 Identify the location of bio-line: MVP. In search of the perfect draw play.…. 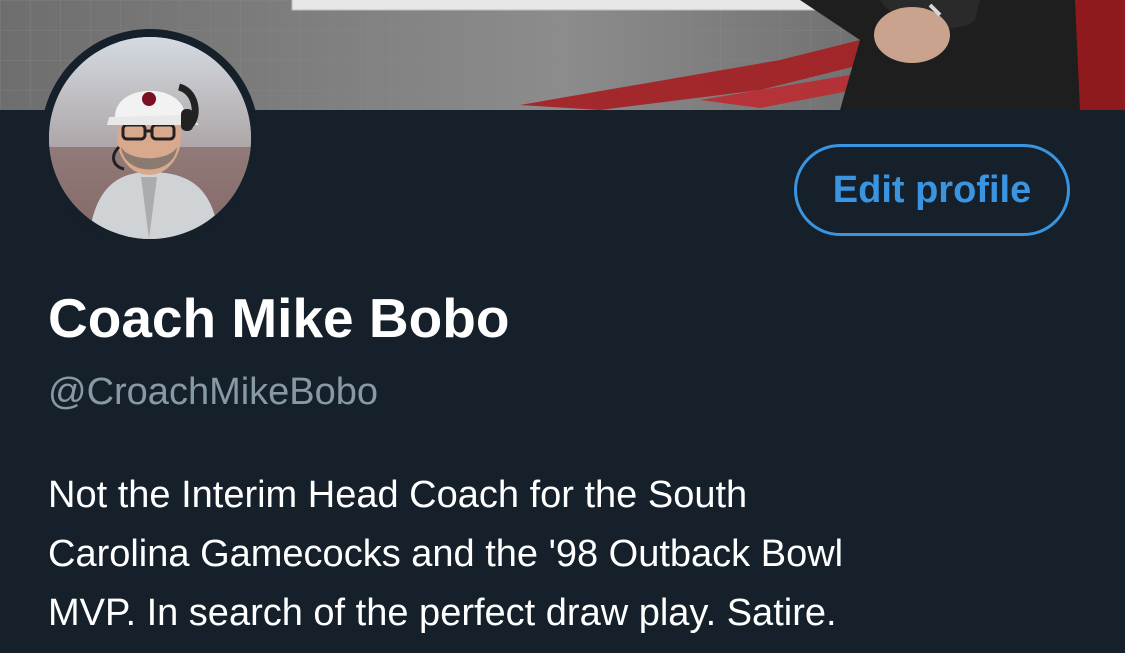
(442, 613).